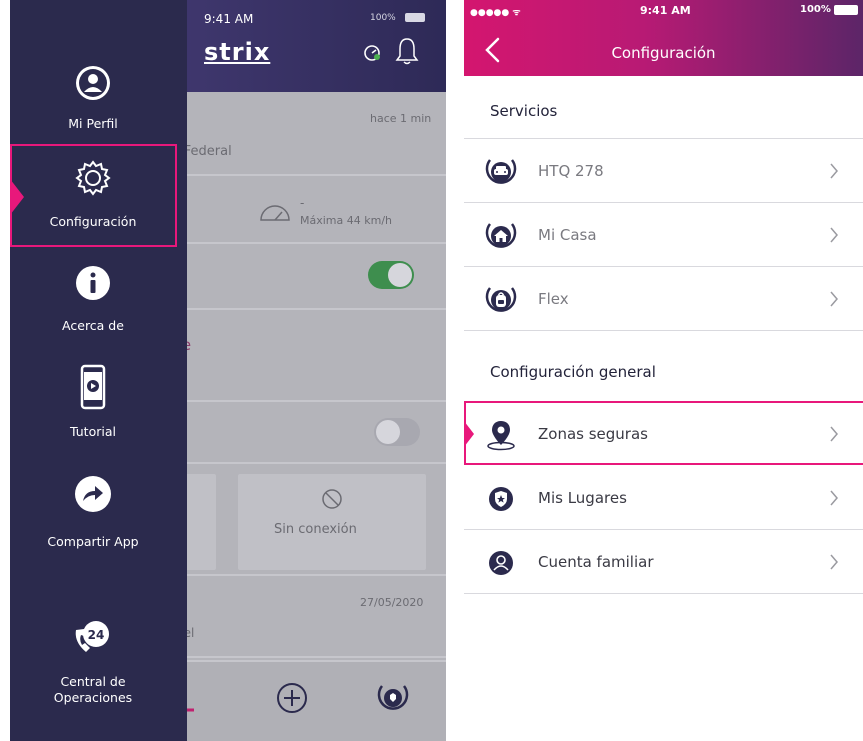 This screenshot has height=741, width=863. Describe the element at coordinates (93, 494) in the screenshot. I see `share-icon` at that location.